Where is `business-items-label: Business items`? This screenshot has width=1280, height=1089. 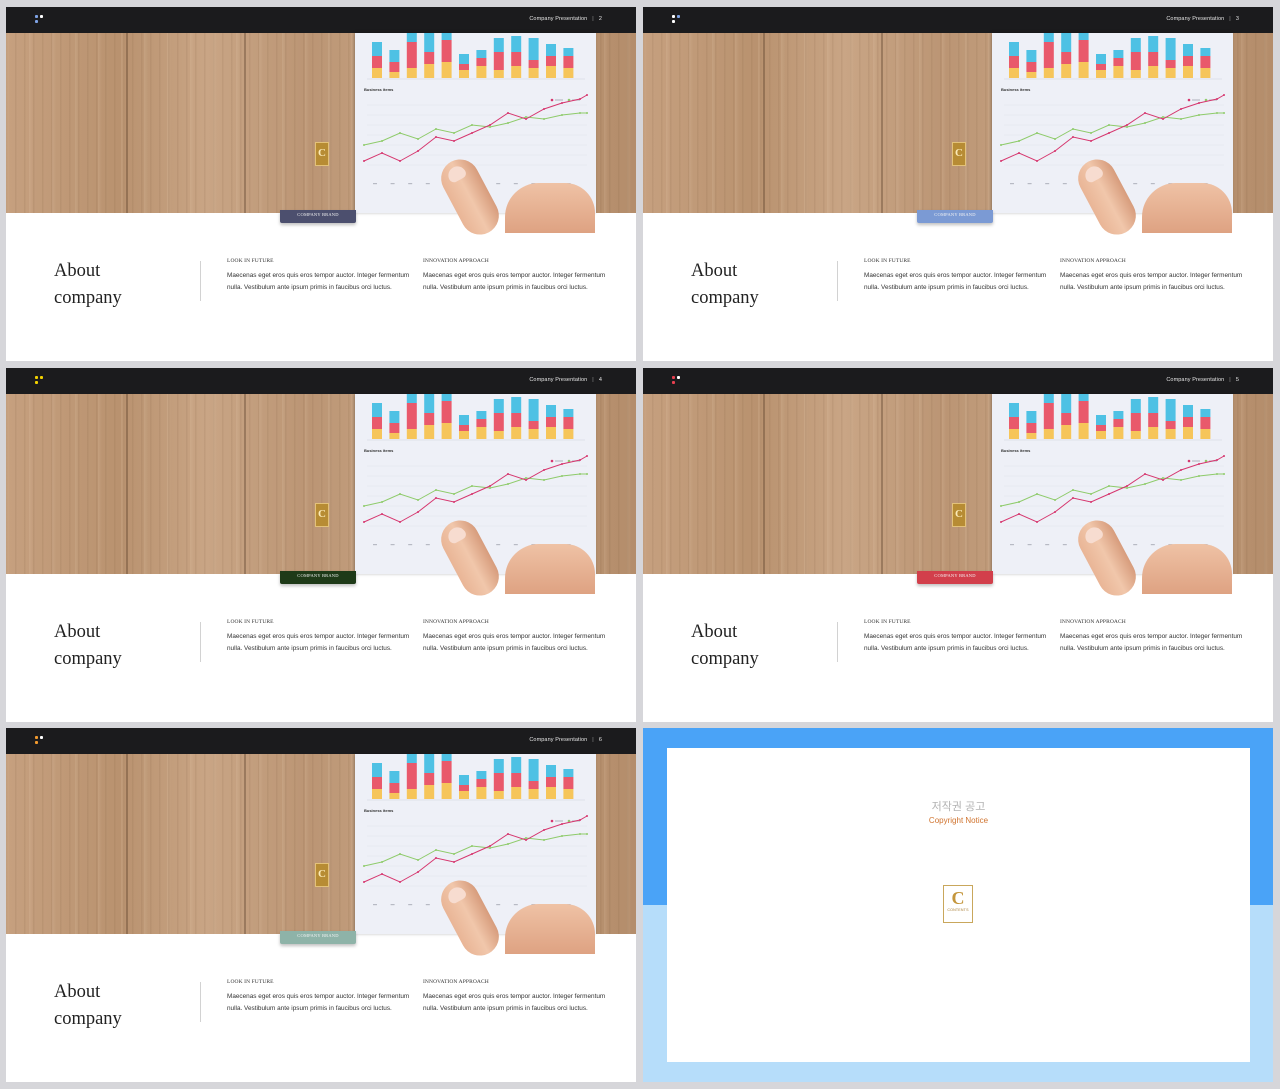 business-items-label: Business items is located at coordinates (379, 89).